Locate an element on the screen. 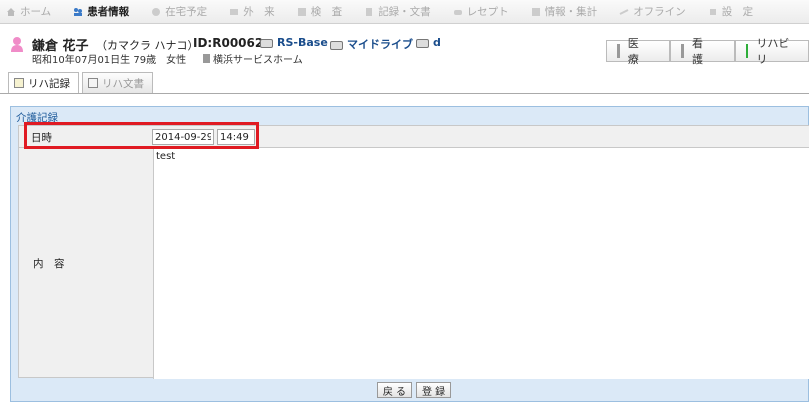  calendar-icon is located at coordinates (156, 11).